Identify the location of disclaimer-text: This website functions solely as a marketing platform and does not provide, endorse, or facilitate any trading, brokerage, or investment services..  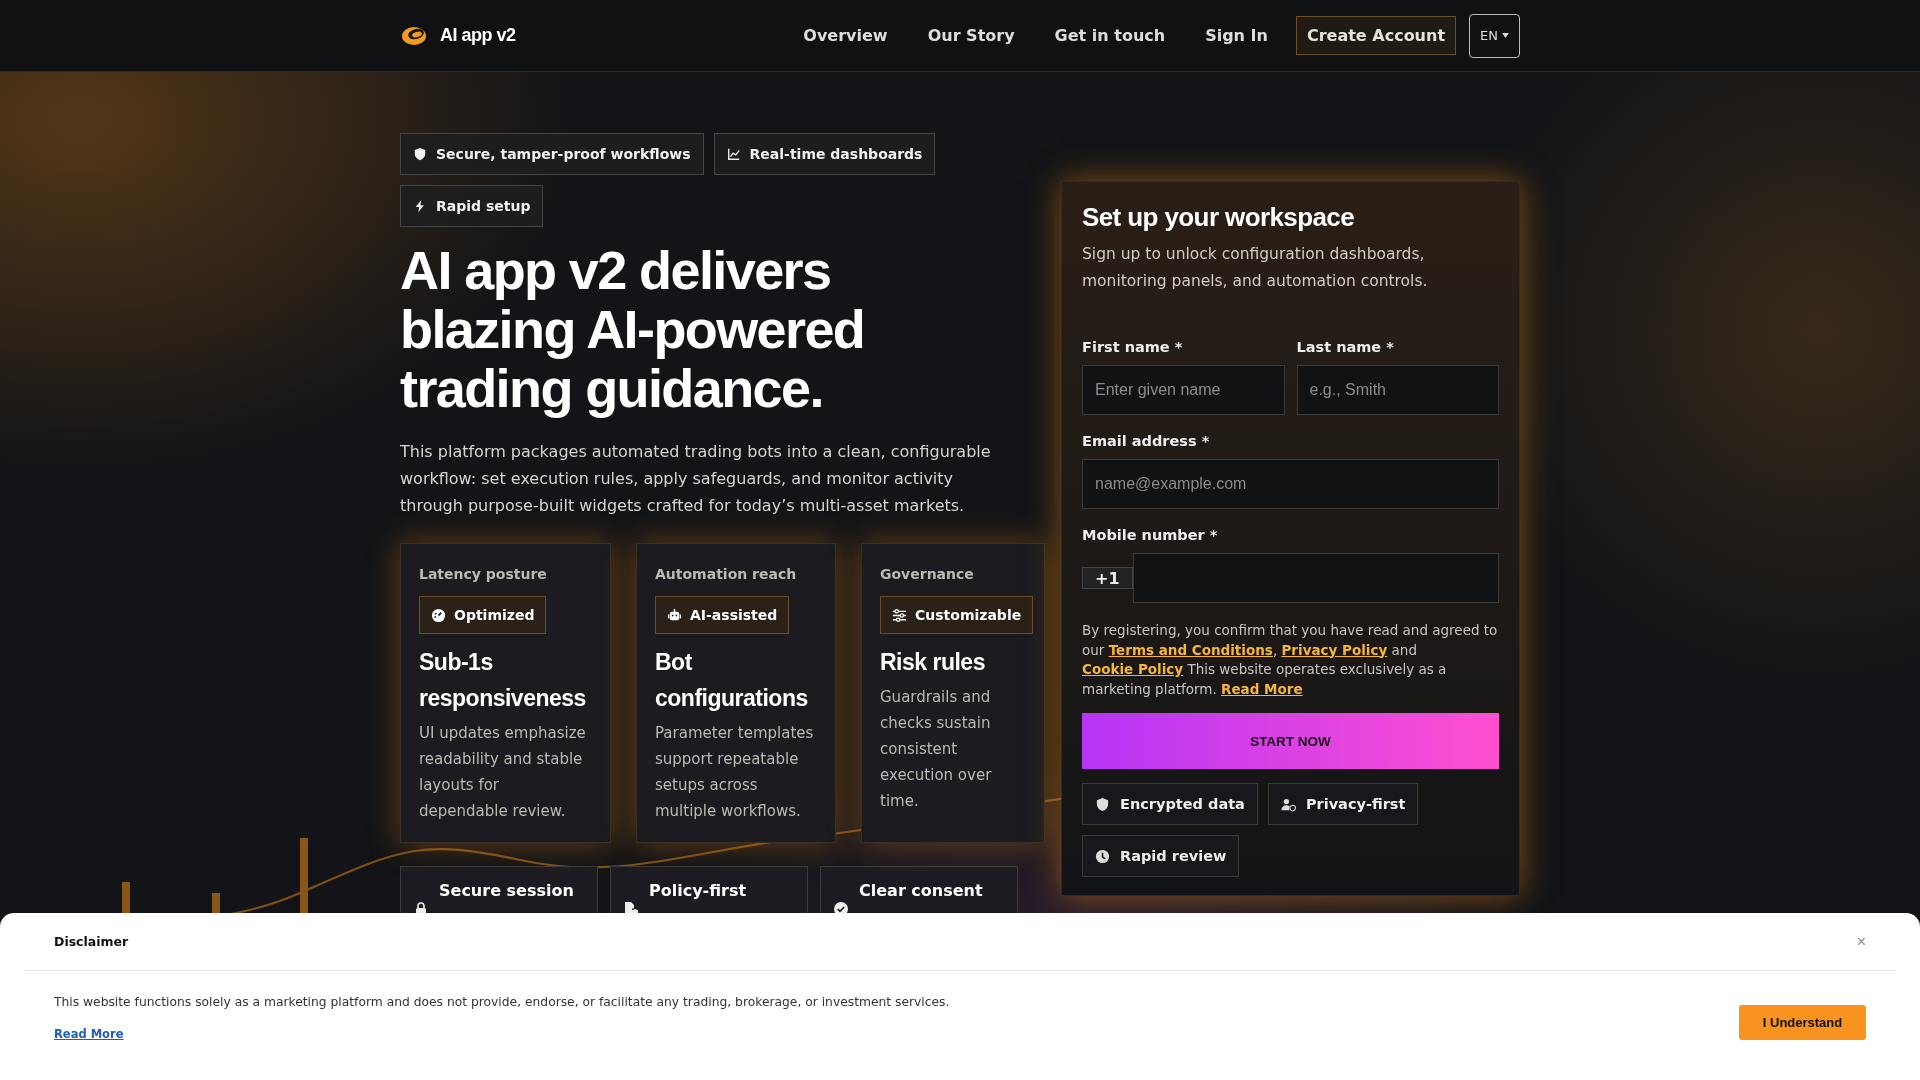
(502, 1002).